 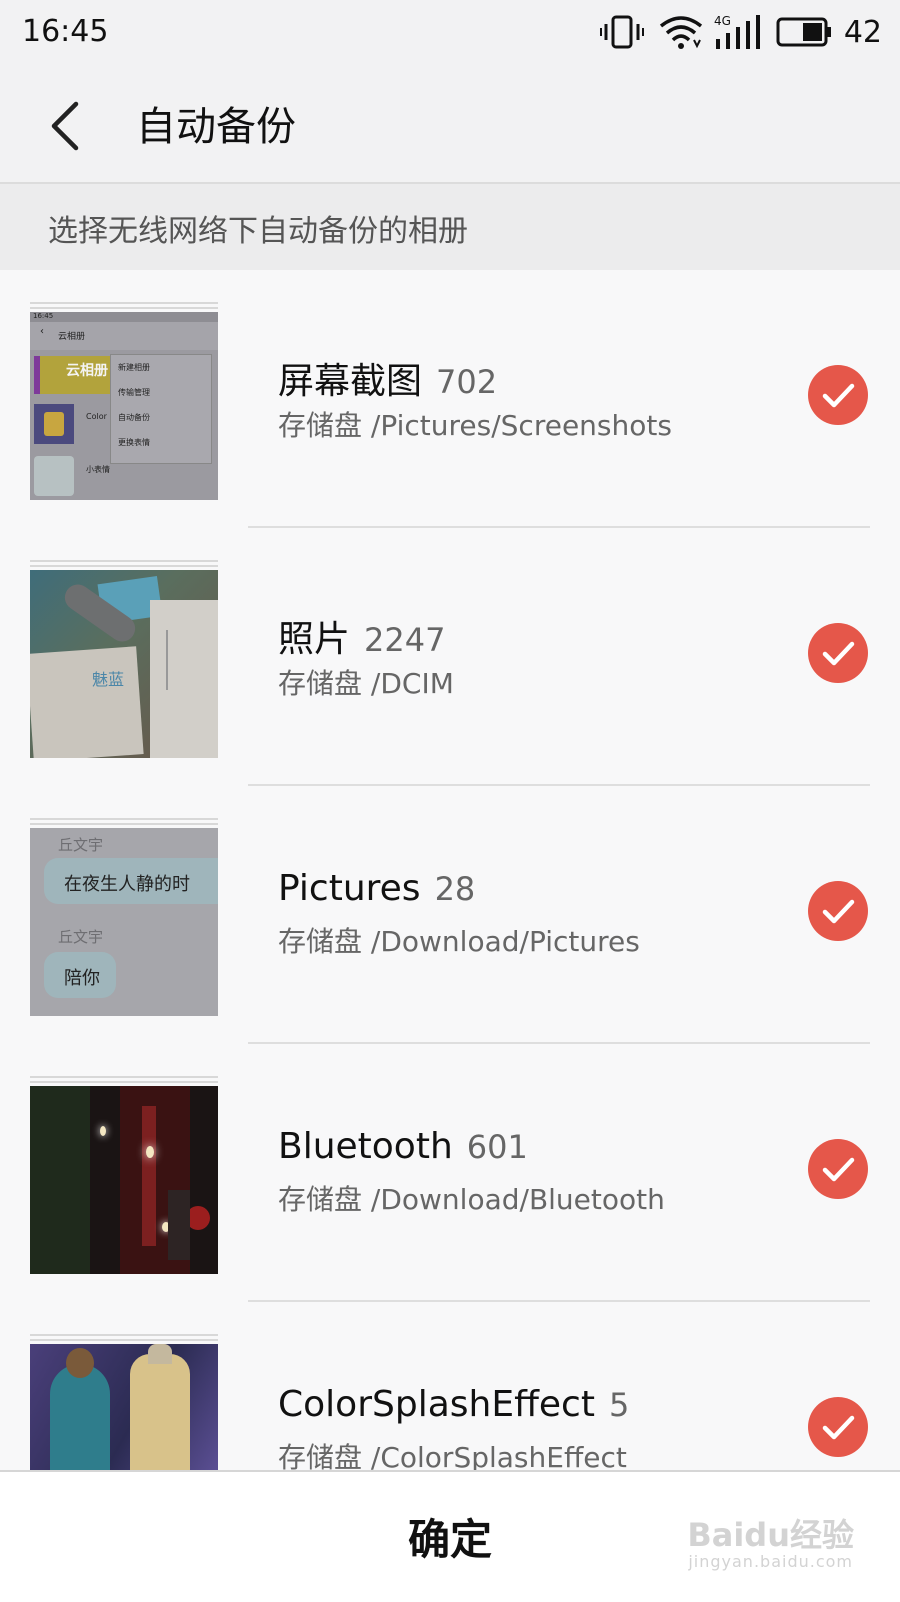 I want to click on status-time: 16:45, so click(x=65, y=31).